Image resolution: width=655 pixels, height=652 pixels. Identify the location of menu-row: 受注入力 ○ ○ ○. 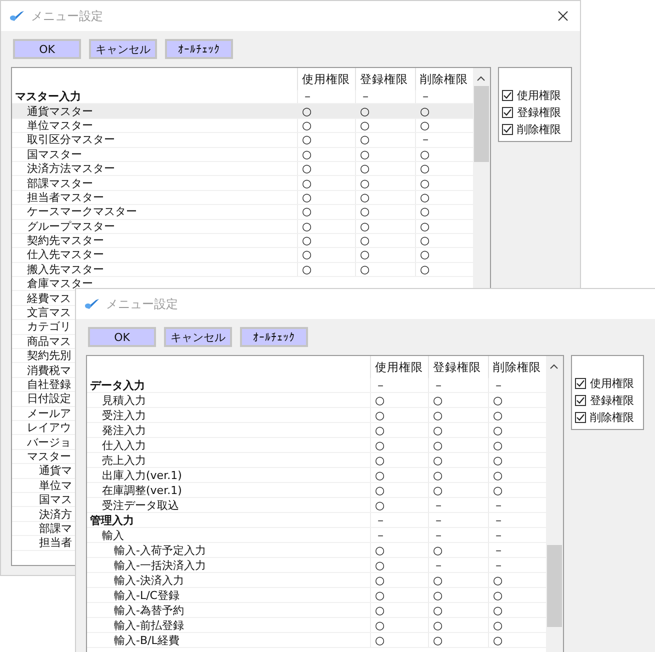
(316, 415).